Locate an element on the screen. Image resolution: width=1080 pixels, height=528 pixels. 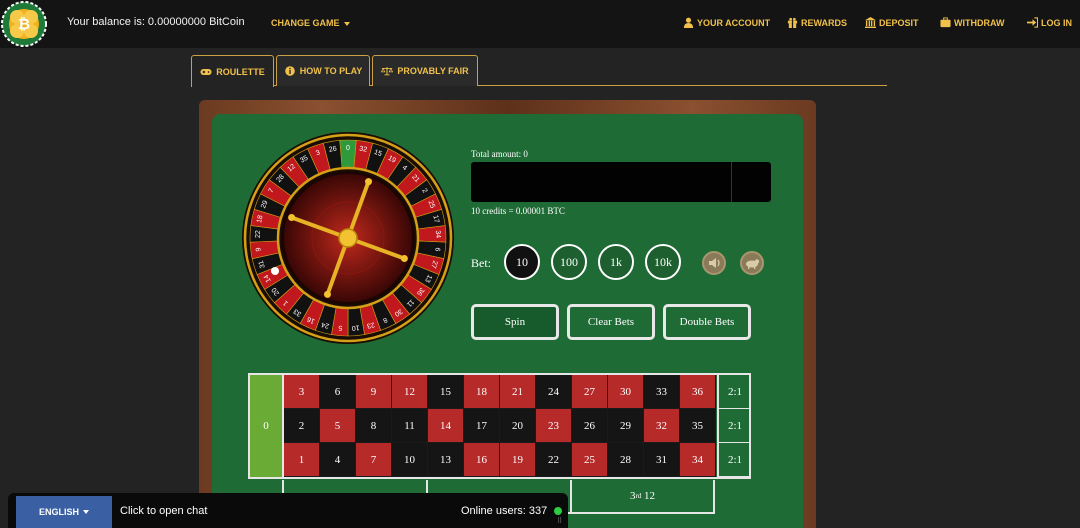
bet-cell-number: 21 is located at coordinates (518, 392).